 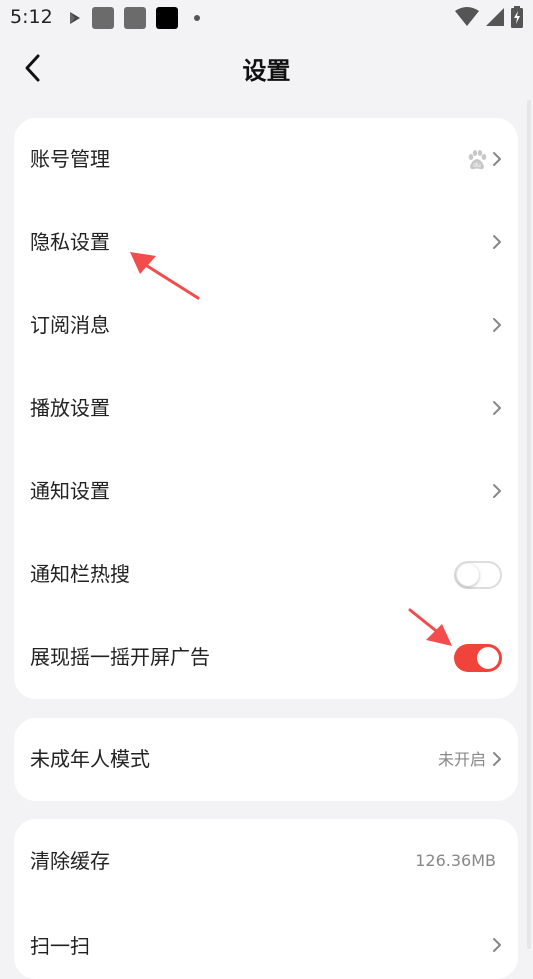 What do you see at coordinates (75, 18) in the screenshot?
I see `play-icon` at bounding box center [75, 18].